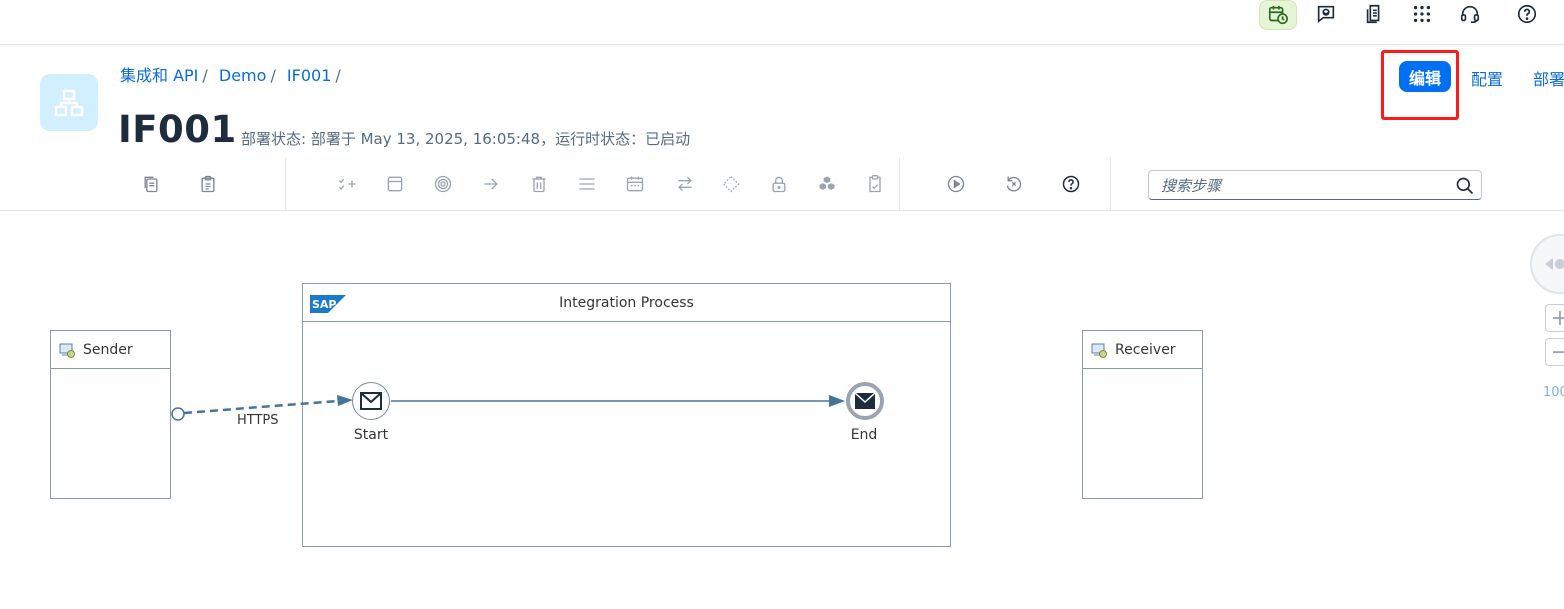 The height and width of the screenshot is (609, 1564). Describe the element at coordinates (258, 420) in the screenshot. I see `https-connection-label: HTTPS` at that location.